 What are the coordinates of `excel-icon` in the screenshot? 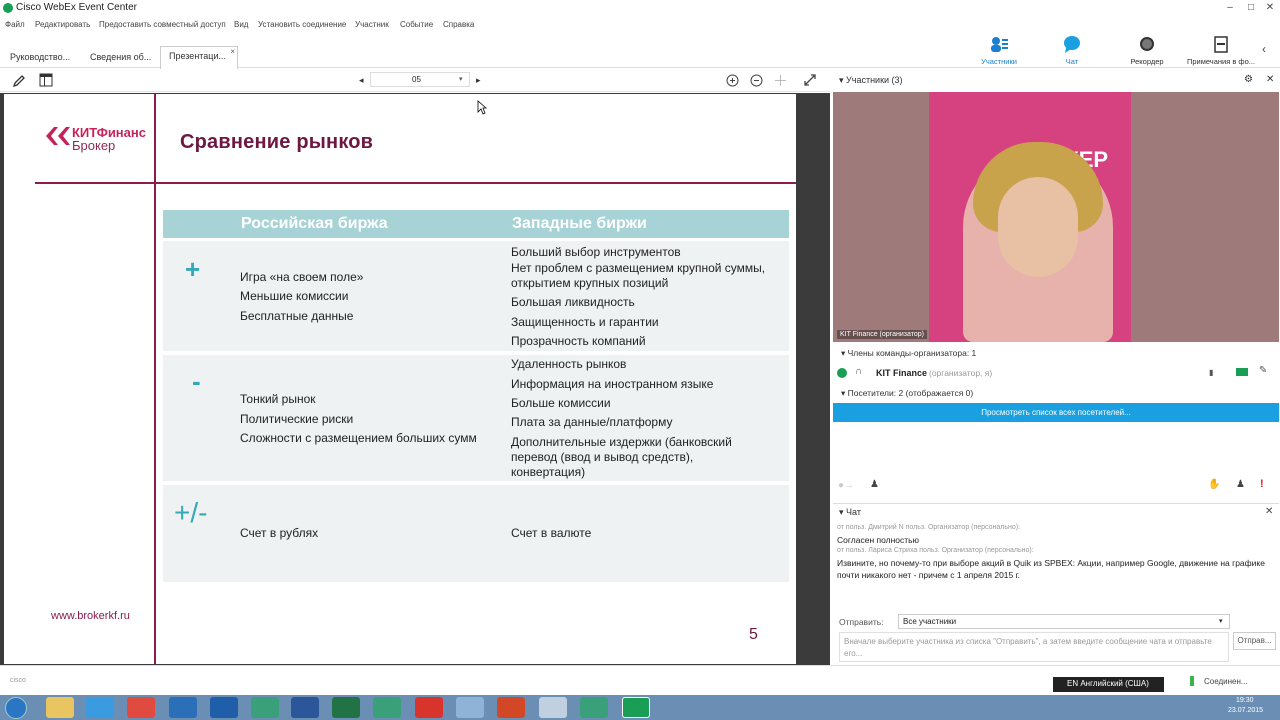 It's located at (346, 707).